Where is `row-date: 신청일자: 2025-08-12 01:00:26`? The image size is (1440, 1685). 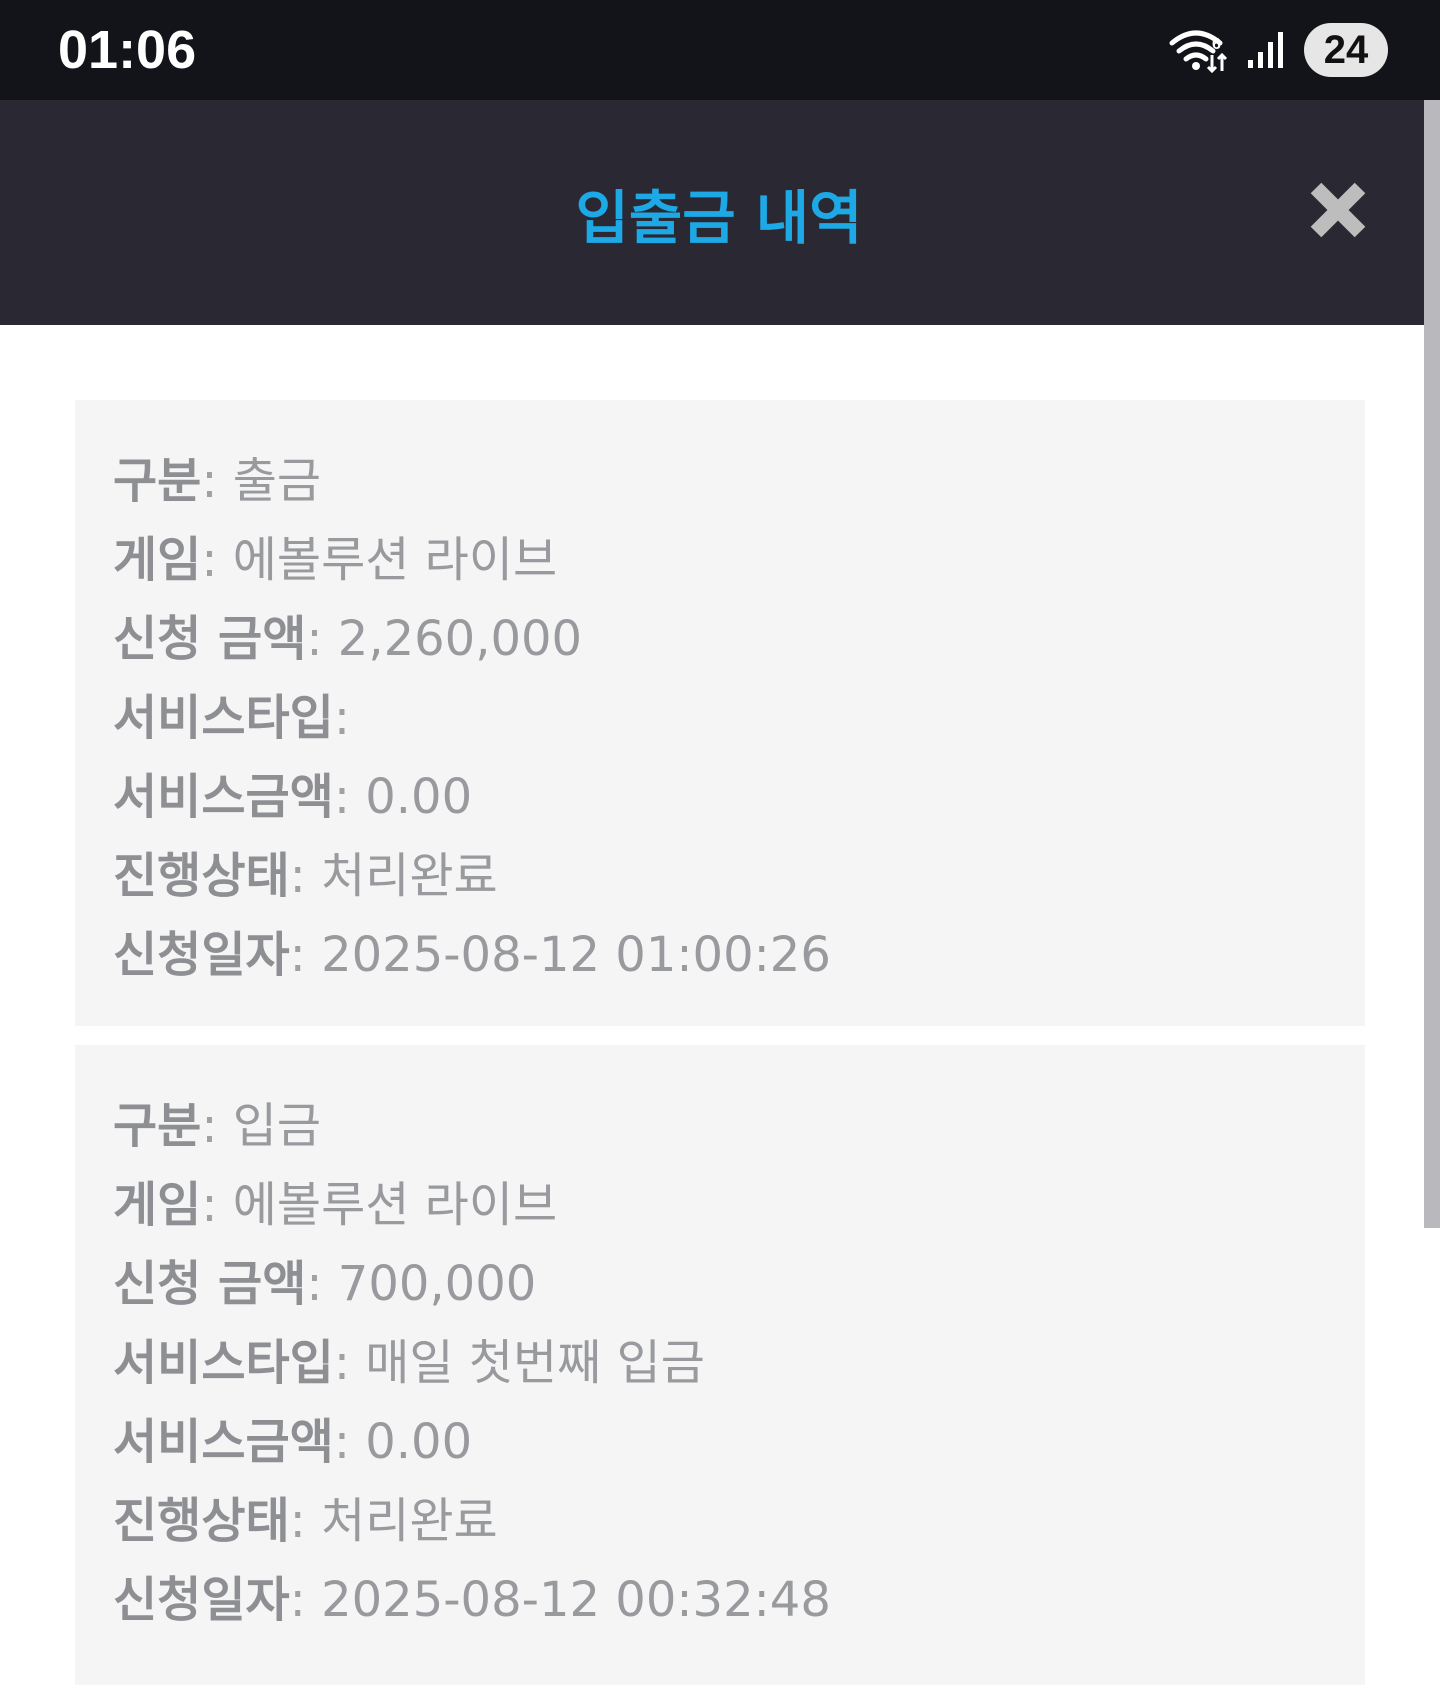 row-date: 신청일자: 2025-08-12 01:00:26 is located at coordinates (472, 955).